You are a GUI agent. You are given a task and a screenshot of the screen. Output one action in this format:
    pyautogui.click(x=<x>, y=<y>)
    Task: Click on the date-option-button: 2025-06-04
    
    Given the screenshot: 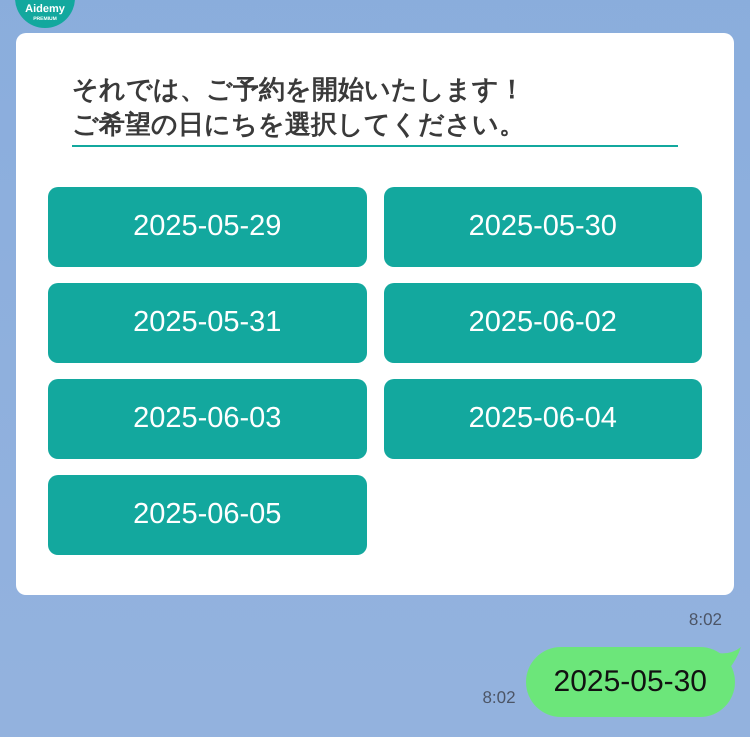 What is the action you would take?
    pyautogui.click(x=543, y=419)
    